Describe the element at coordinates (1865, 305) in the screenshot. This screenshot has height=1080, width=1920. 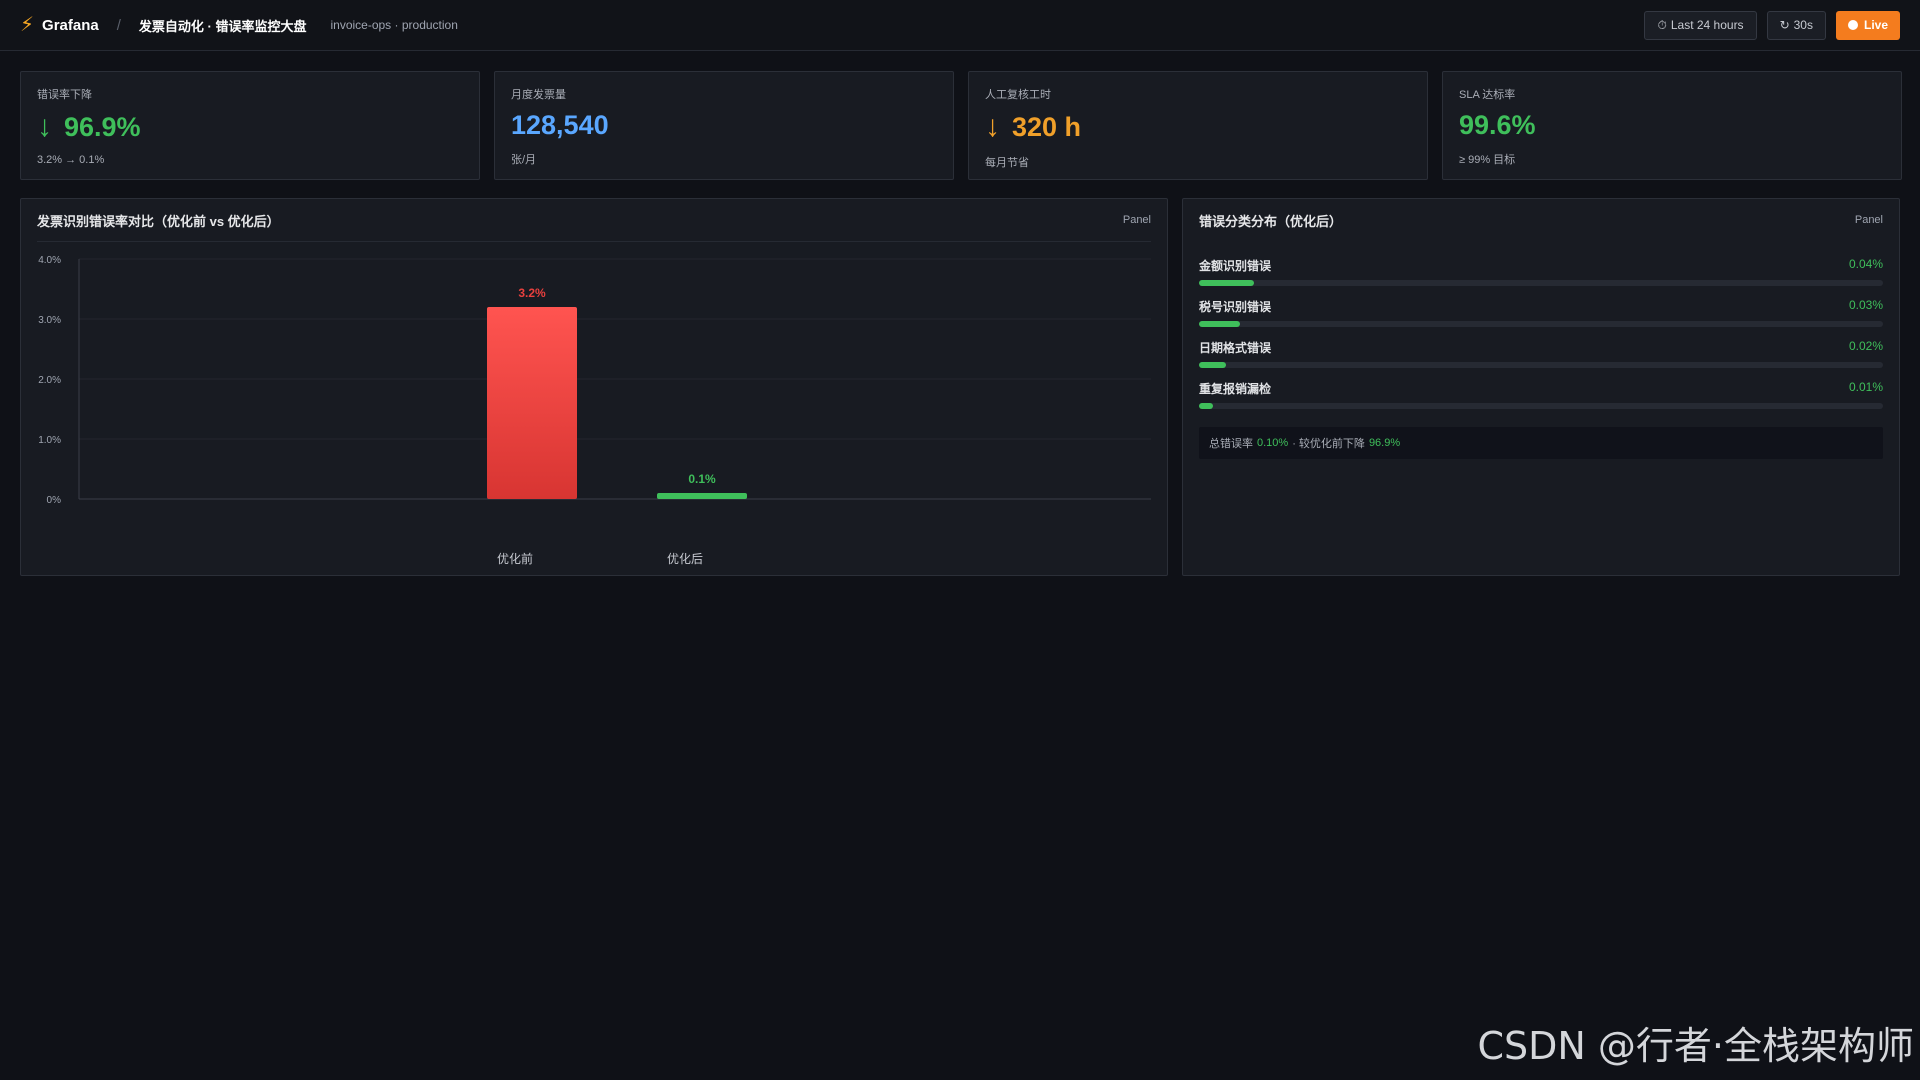
I see `breakdown-item-value: 0.03%` at that location.